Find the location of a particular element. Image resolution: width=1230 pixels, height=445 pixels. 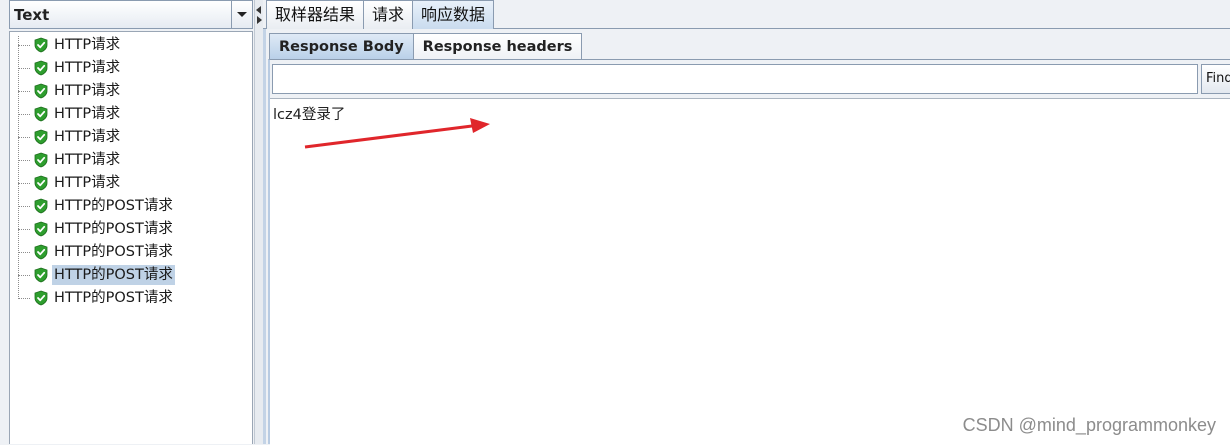

collapse-left-icon is located at coordinates (258, 10).